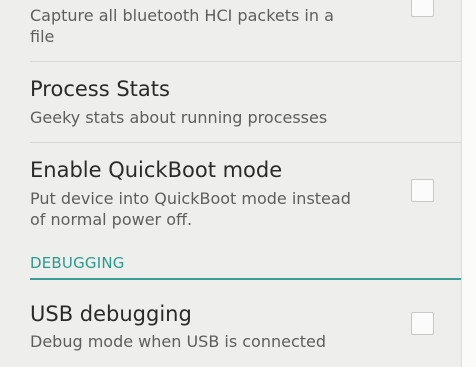 The width and height of the screenshot is (476, 367). I want to click on category-divider, so click(248, 279).